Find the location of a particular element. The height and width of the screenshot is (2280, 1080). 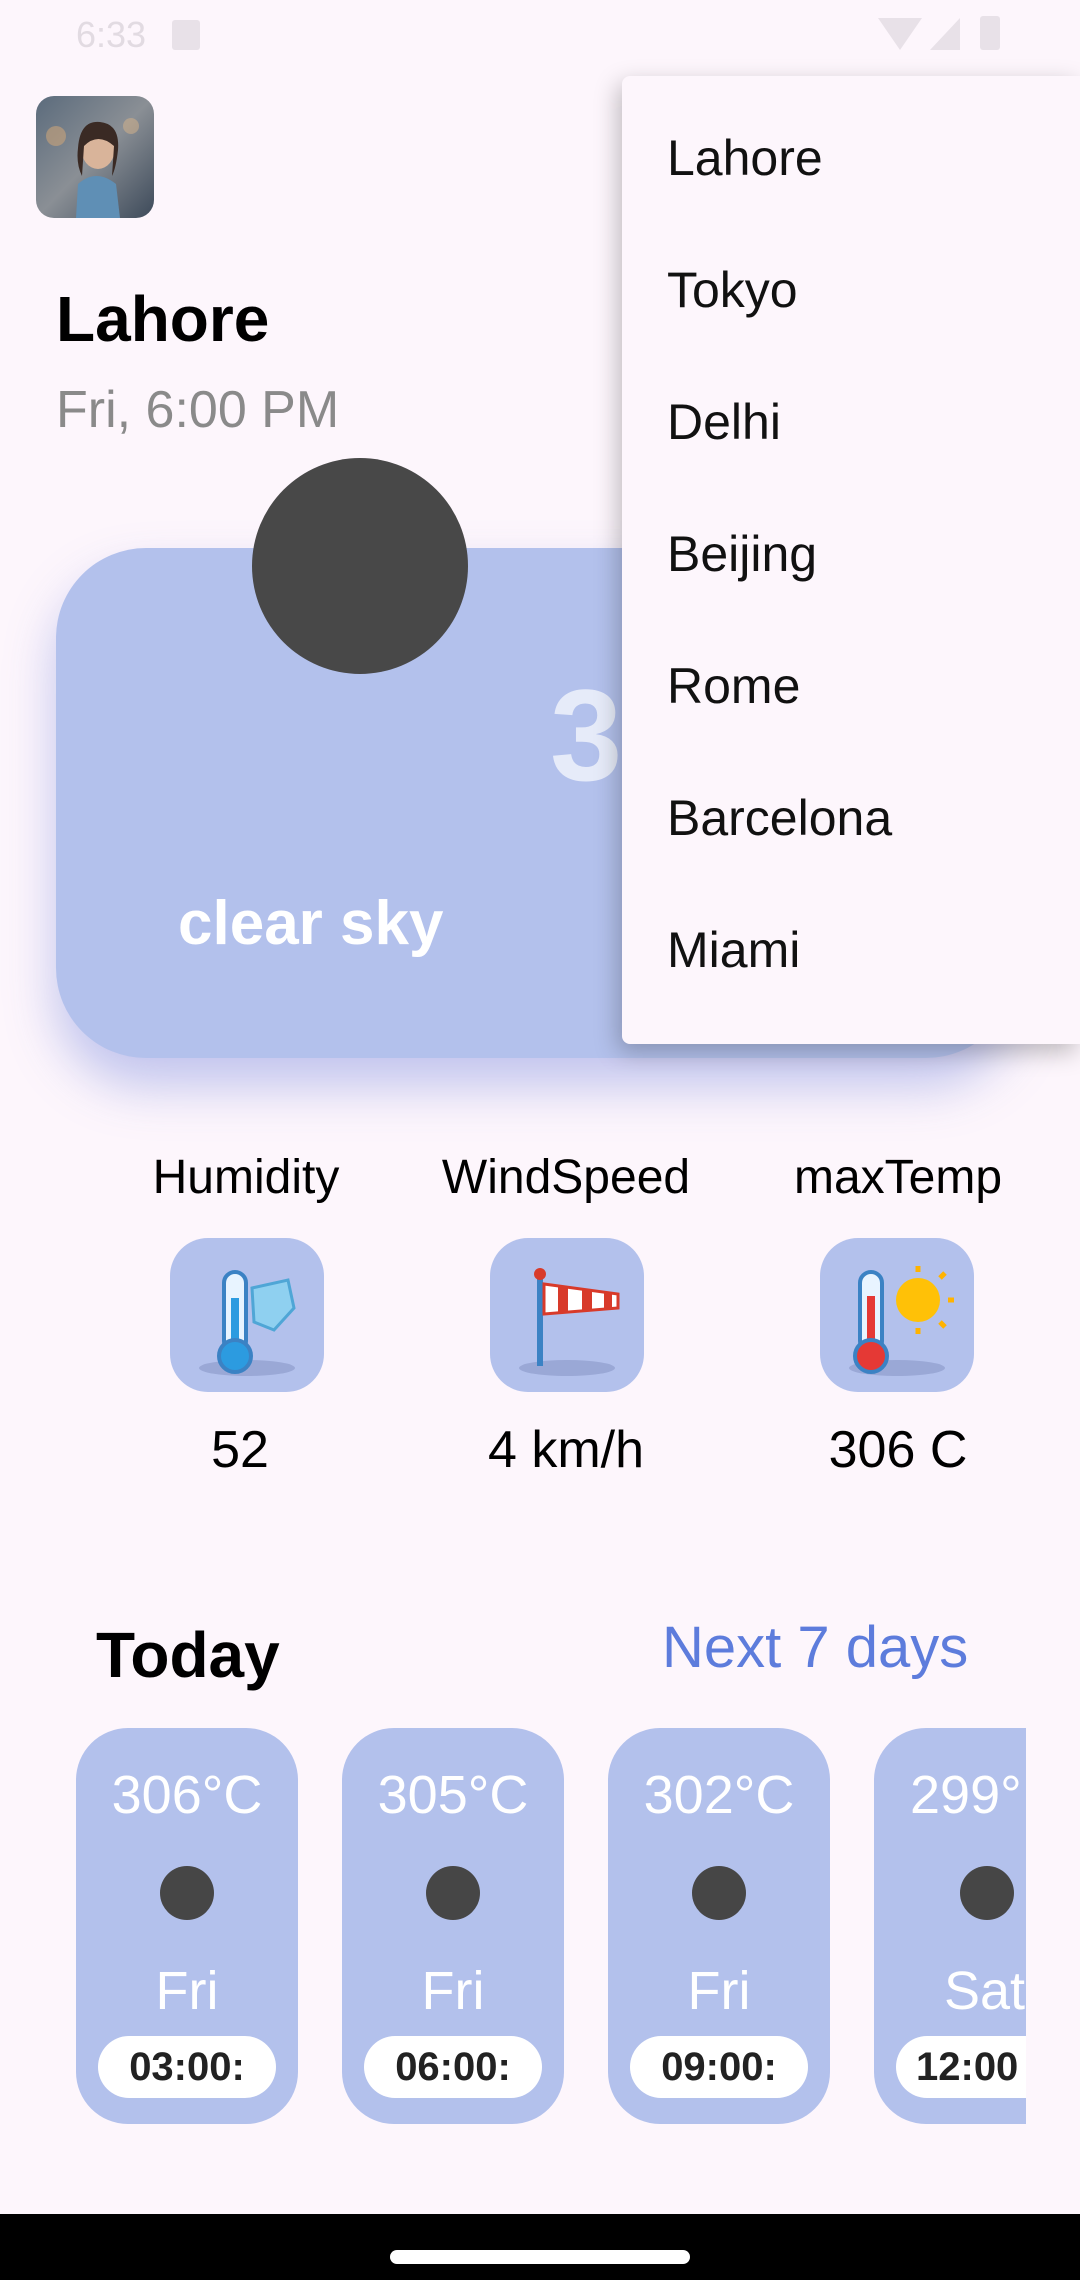

battery-icon is located at coordinates (990, 33).